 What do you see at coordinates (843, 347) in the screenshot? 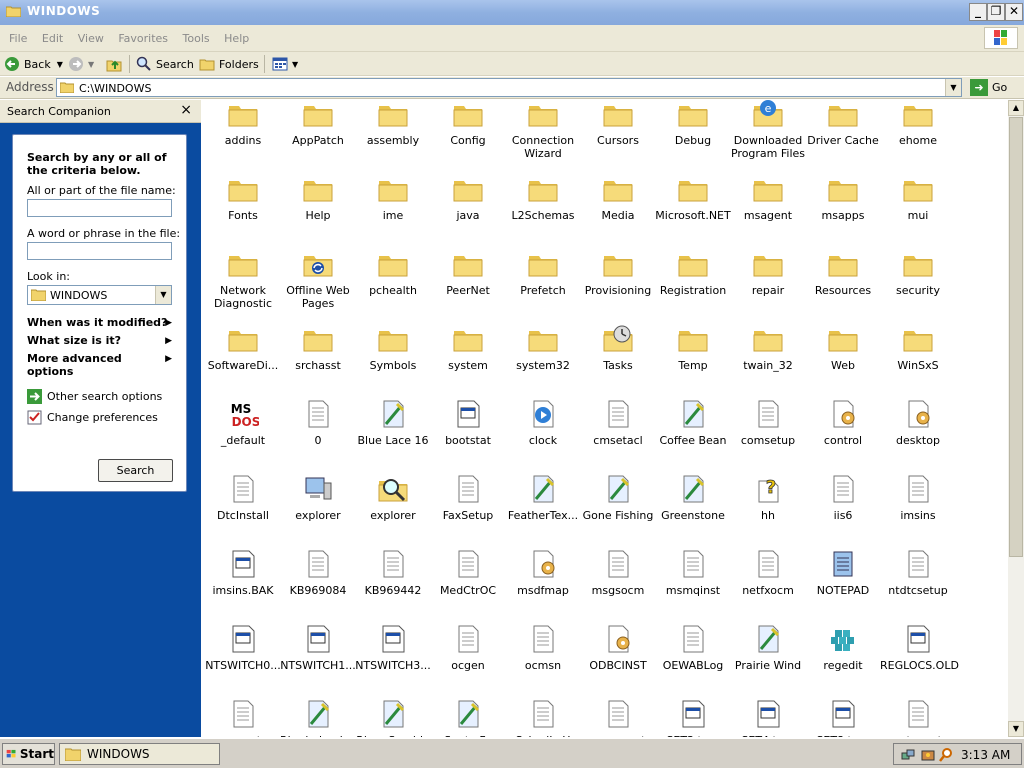
I see `file-item: Web` at bounding box center [843, 347].